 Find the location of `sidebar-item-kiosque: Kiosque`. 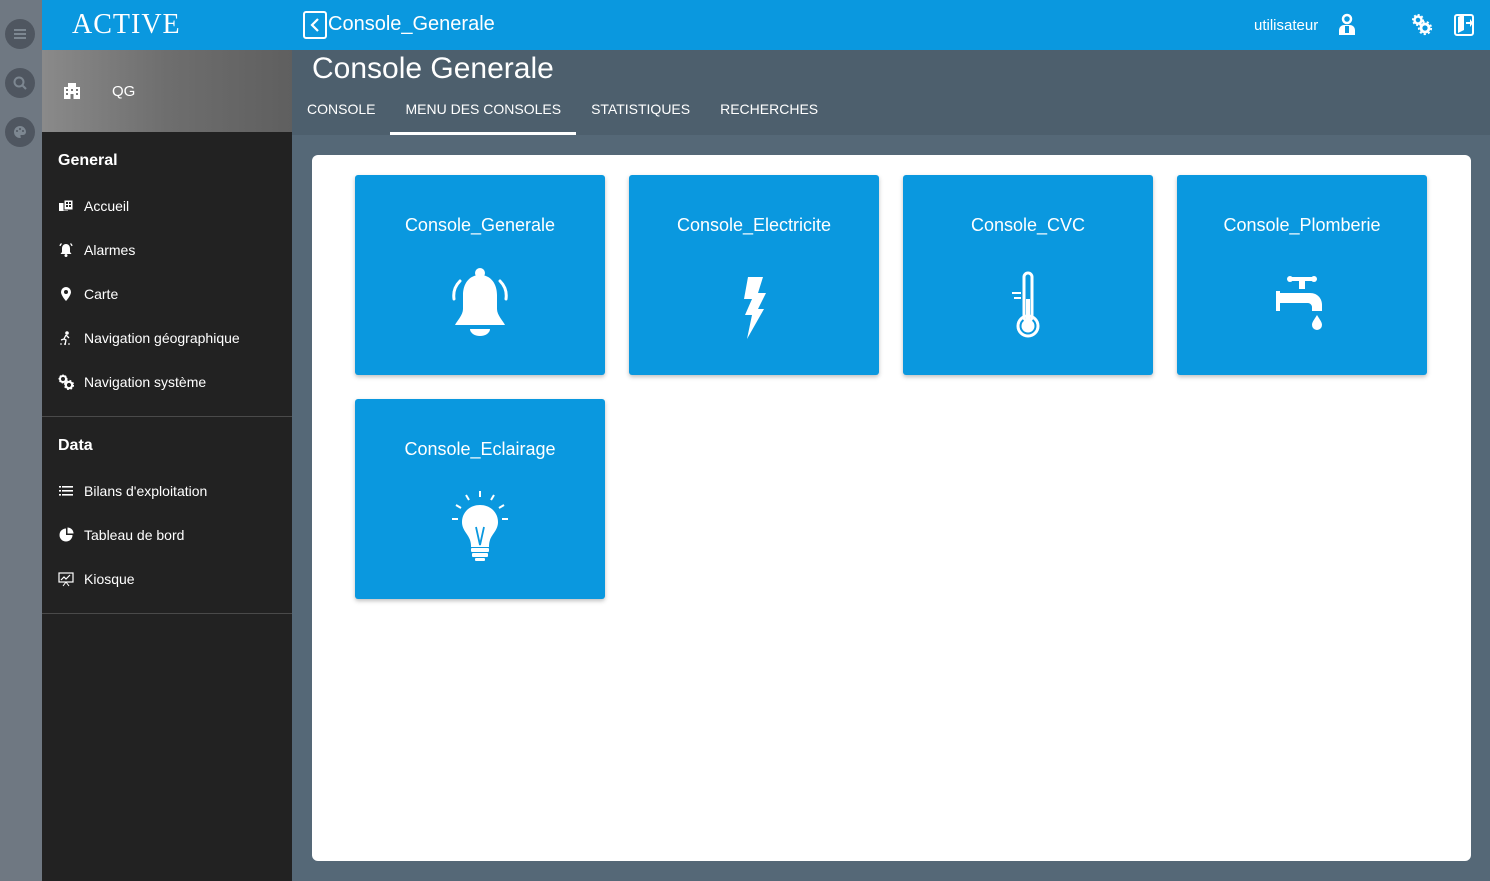

sidebar-item-kiosque: Kiosque is located at coordinates (167, 579).